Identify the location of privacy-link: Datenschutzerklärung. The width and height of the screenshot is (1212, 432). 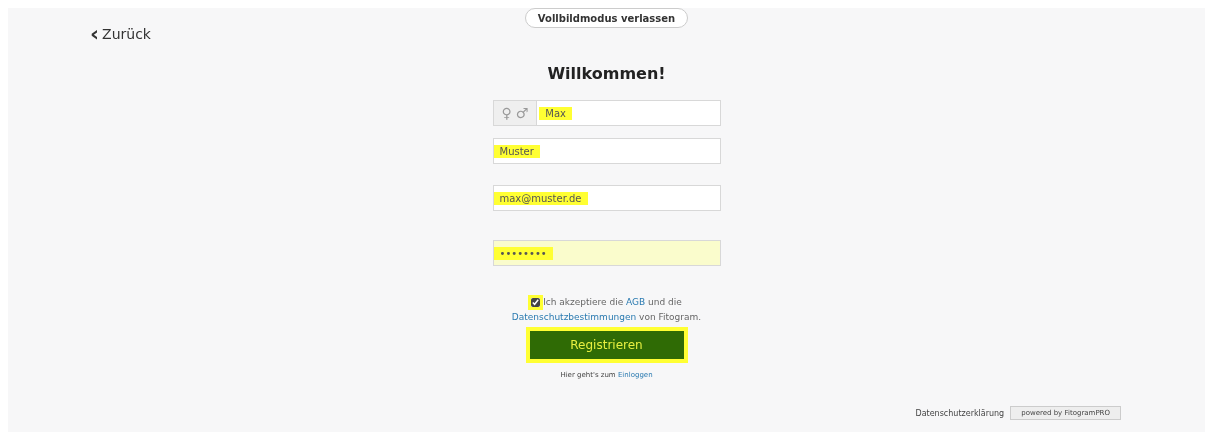
(960, 413).